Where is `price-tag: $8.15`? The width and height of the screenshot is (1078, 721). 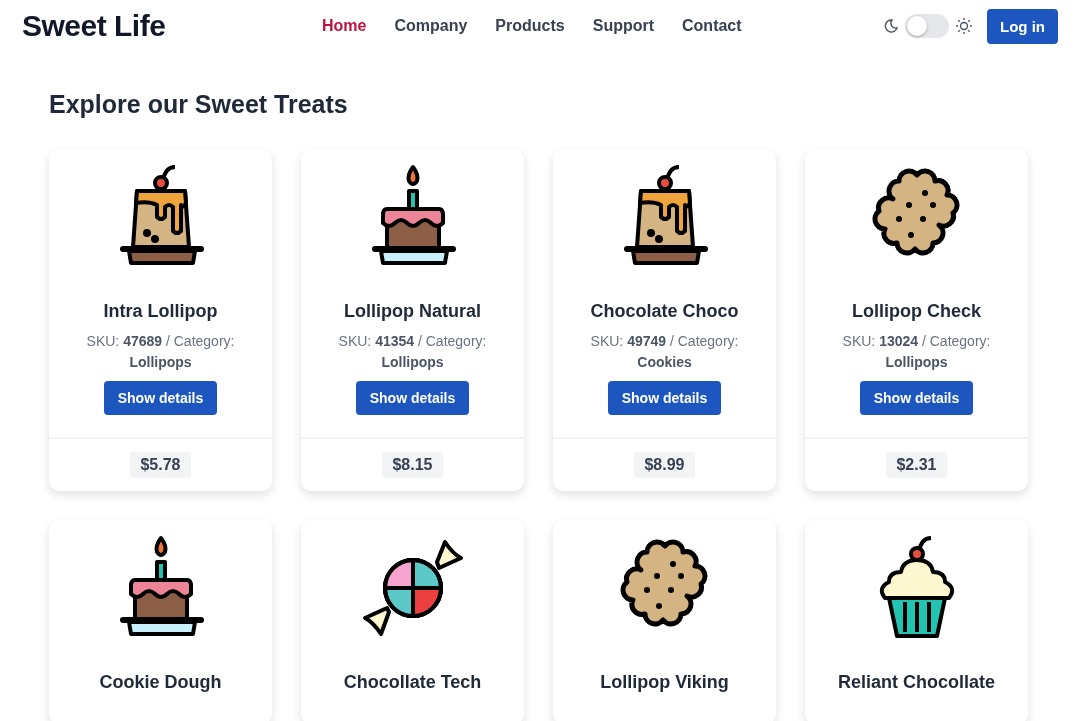
price-tag: $8.15 is located at coordinates (412, 465).